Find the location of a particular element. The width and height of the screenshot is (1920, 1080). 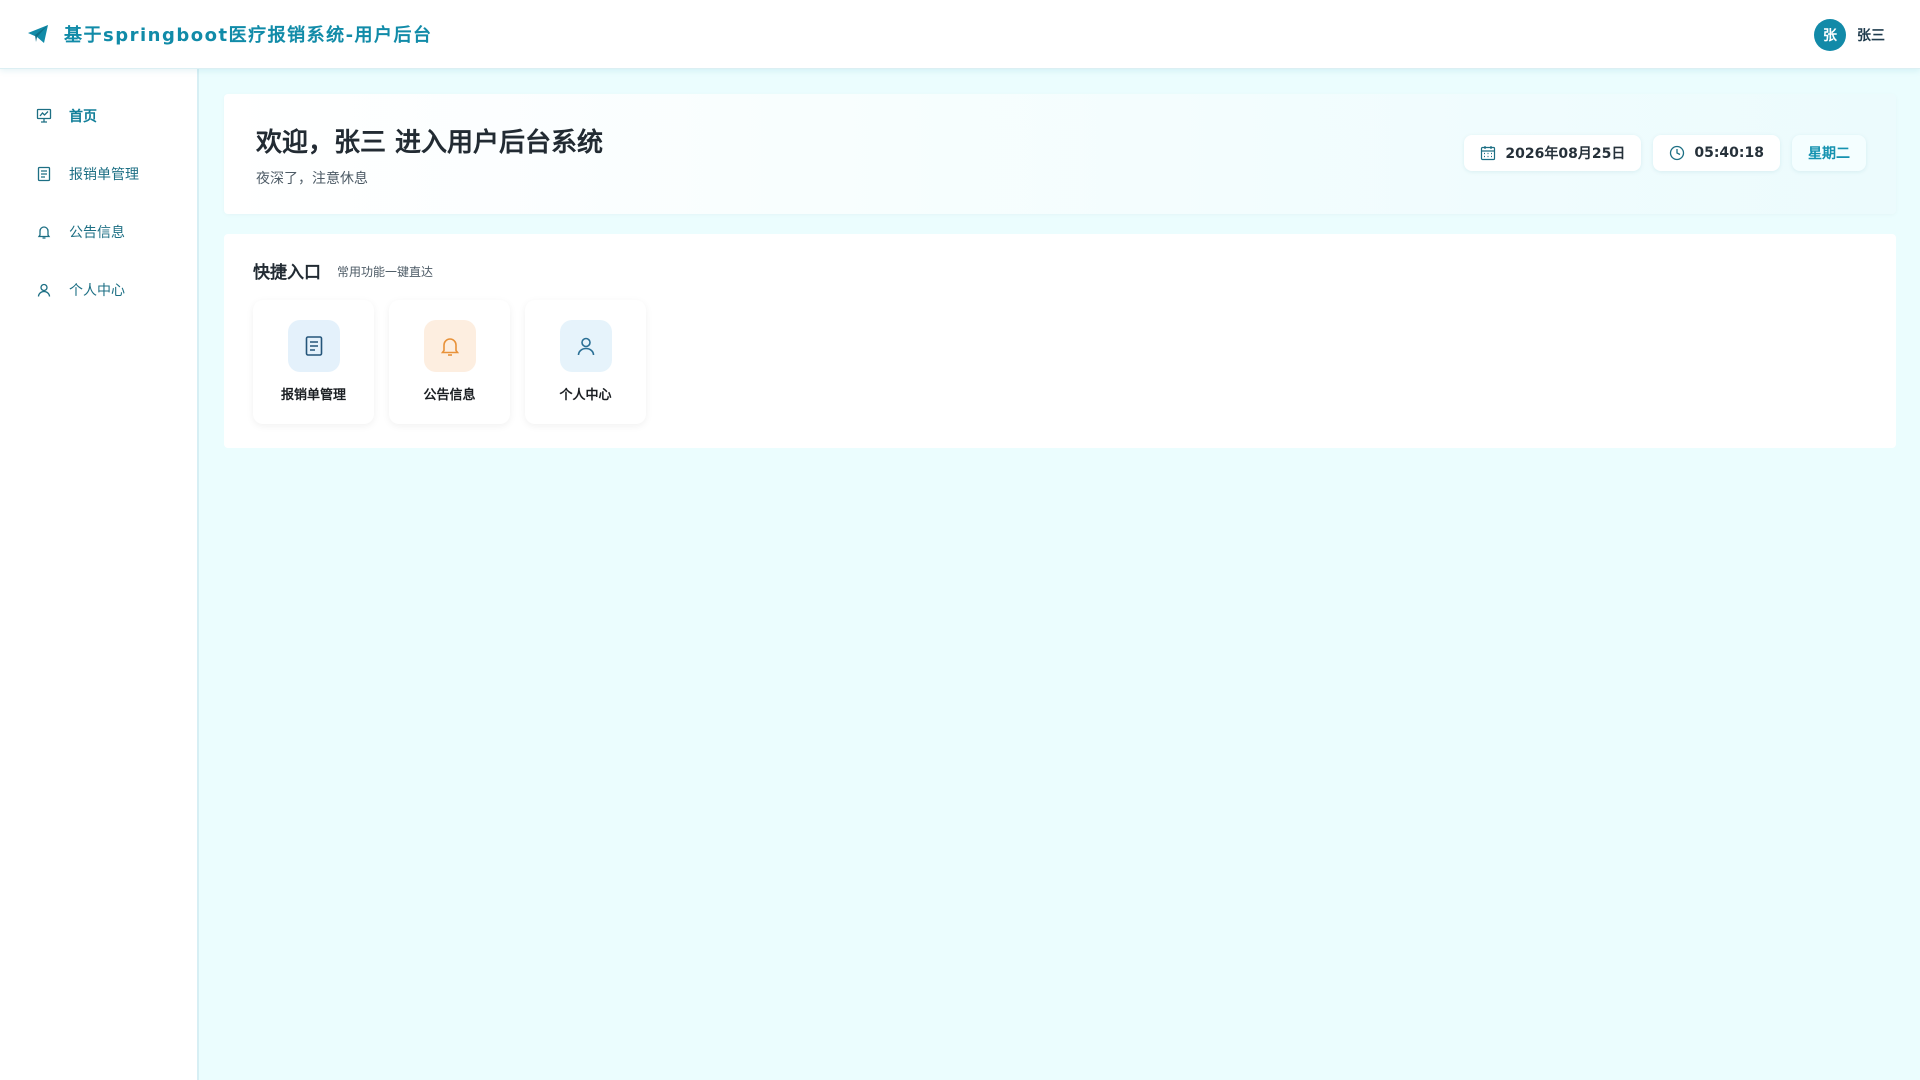

clock-icon is located at coordinates (1677, 153).